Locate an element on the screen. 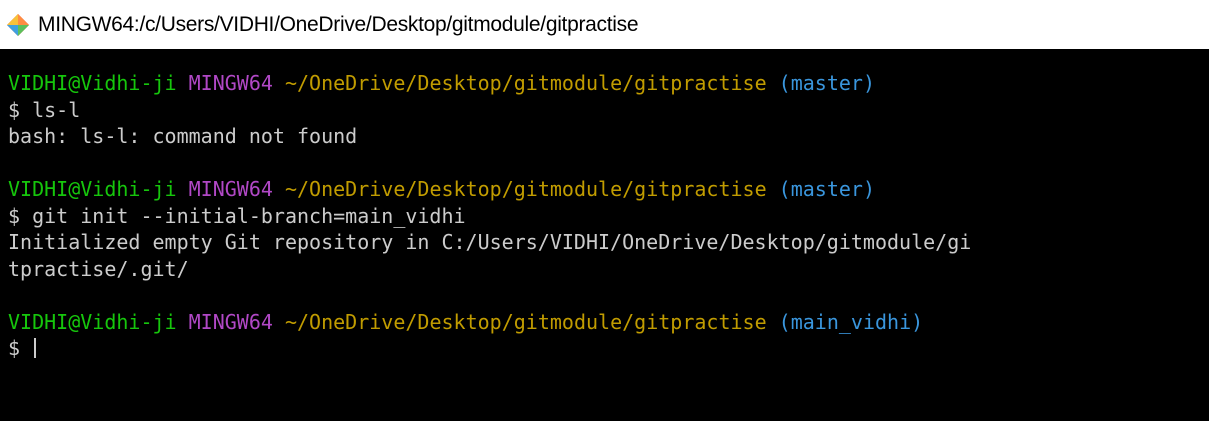 The image size is (1209, 421). command-line: $ git init --initial-branch=main_vidhi is located at coordinates (237, 215).